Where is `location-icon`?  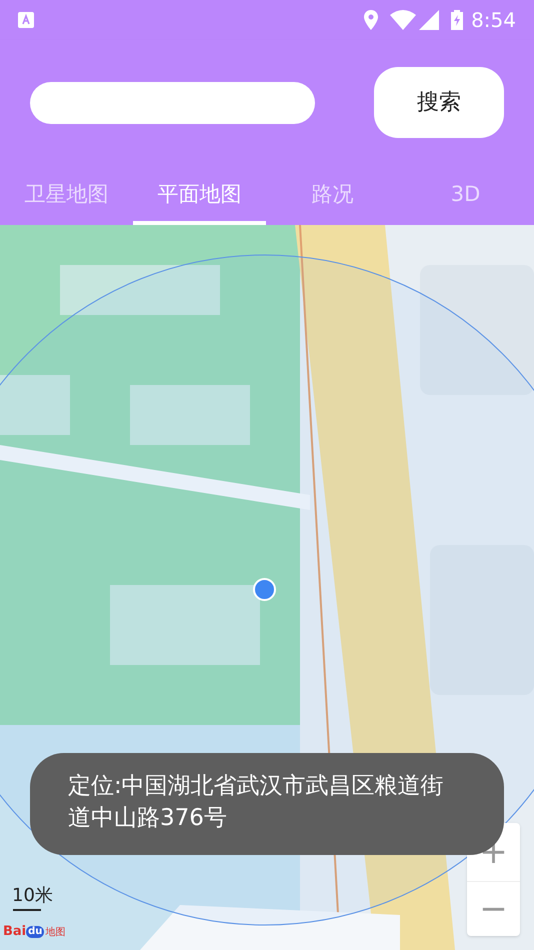
location-icon is located at coordinates (371, 20).